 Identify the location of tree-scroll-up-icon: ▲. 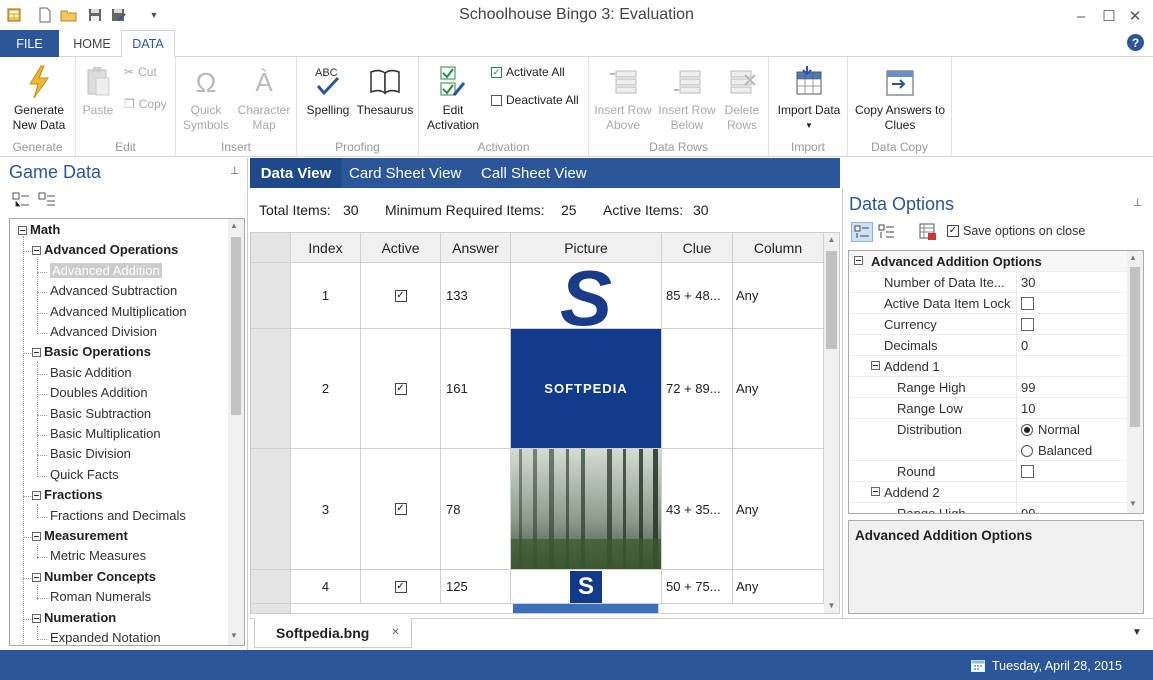
(234, 225).